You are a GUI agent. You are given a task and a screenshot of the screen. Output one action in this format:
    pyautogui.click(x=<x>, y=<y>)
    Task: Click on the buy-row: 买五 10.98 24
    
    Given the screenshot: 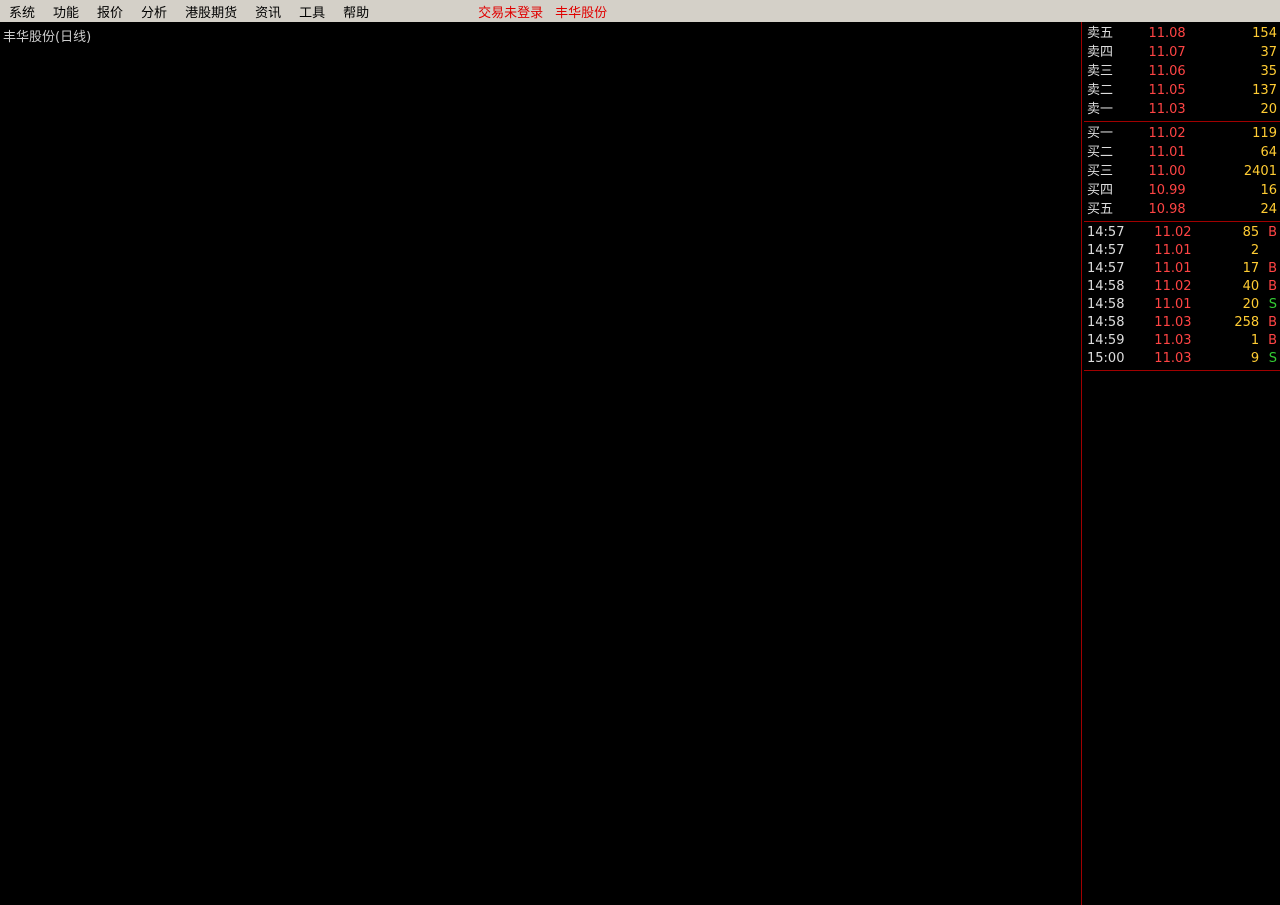 What is the action you would take?
    pyautogui.click(x=1182, y=209)
    